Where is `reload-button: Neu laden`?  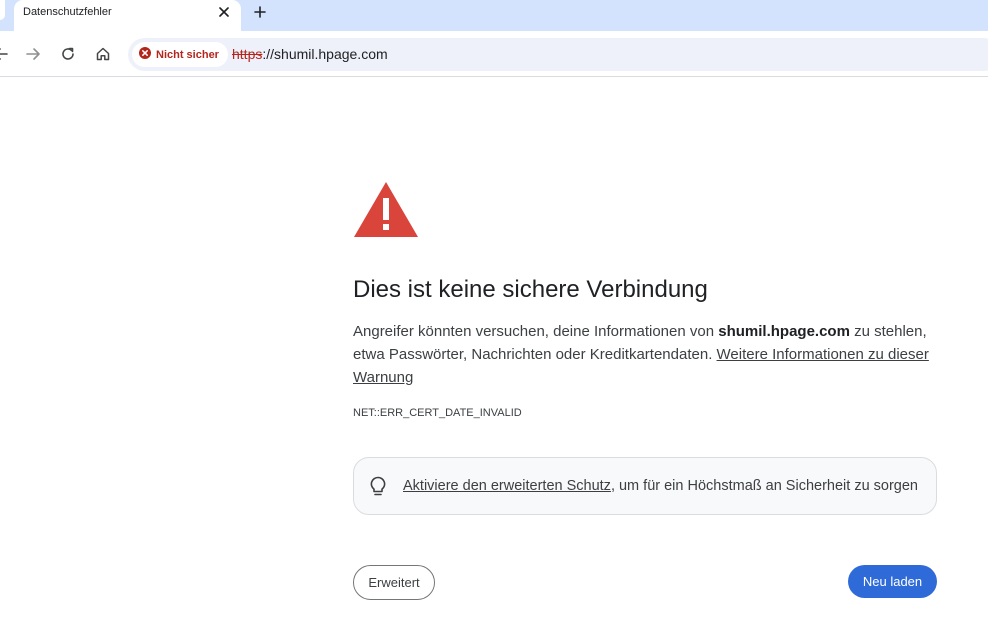
reload-button: Neu laden is located at coordinates (892, 581).